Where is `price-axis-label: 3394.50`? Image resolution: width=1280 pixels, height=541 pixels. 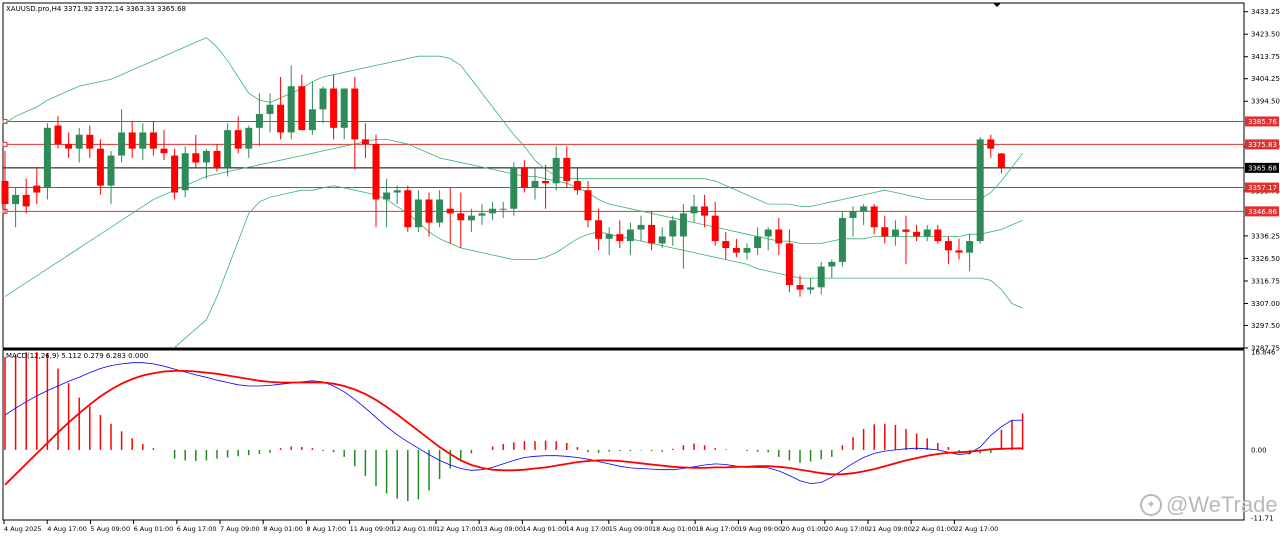 price-axis-label: 3394.50 is located at coordinates (1265, 102).